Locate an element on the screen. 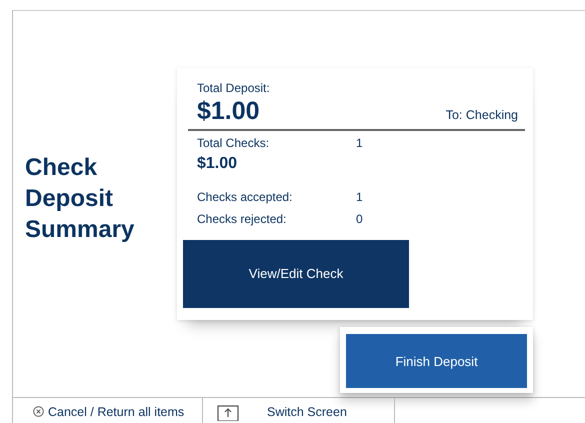 This screenshot has height=423, width=585. row-label: Checks rejected: is located at coordinates (242, 219).